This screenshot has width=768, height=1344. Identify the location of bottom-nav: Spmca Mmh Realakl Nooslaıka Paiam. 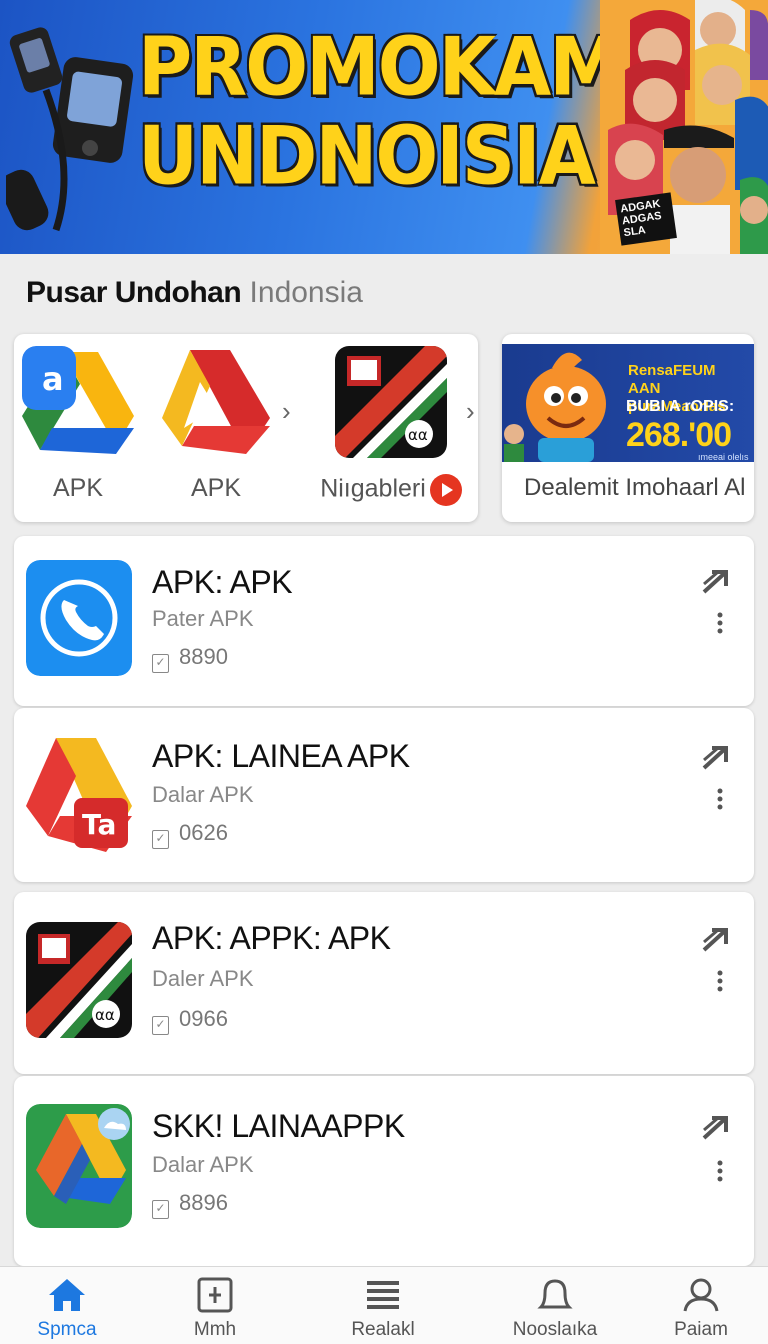
(384, 1305).